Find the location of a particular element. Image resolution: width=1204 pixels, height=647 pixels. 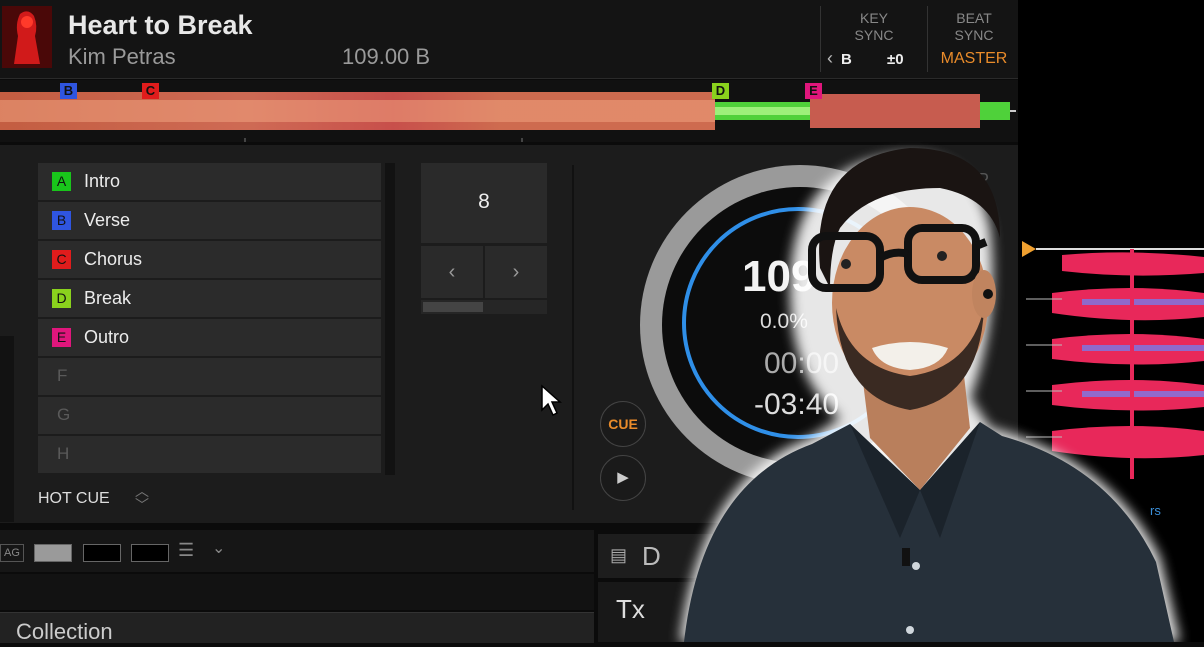

waveform-marker-e: E is located at coordinates (813, 91).